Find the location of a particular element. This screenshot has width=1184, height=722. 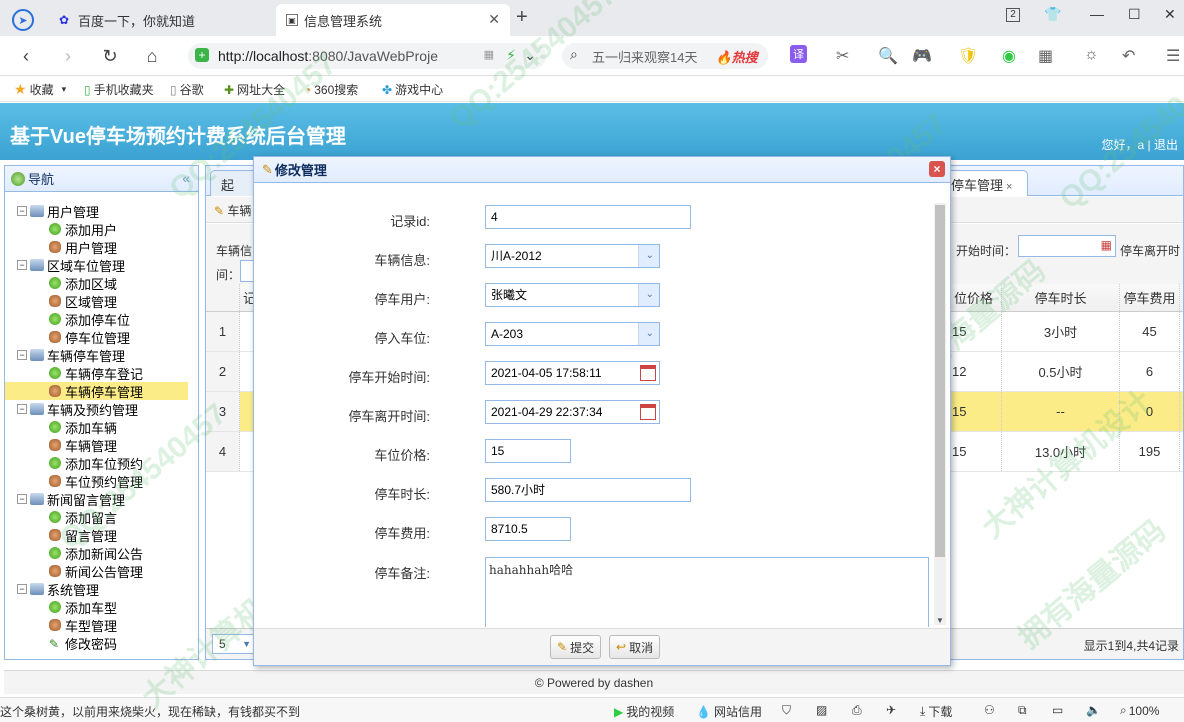

site-trust-button: 💧 网站信用 is located at coordinates (729, 711).